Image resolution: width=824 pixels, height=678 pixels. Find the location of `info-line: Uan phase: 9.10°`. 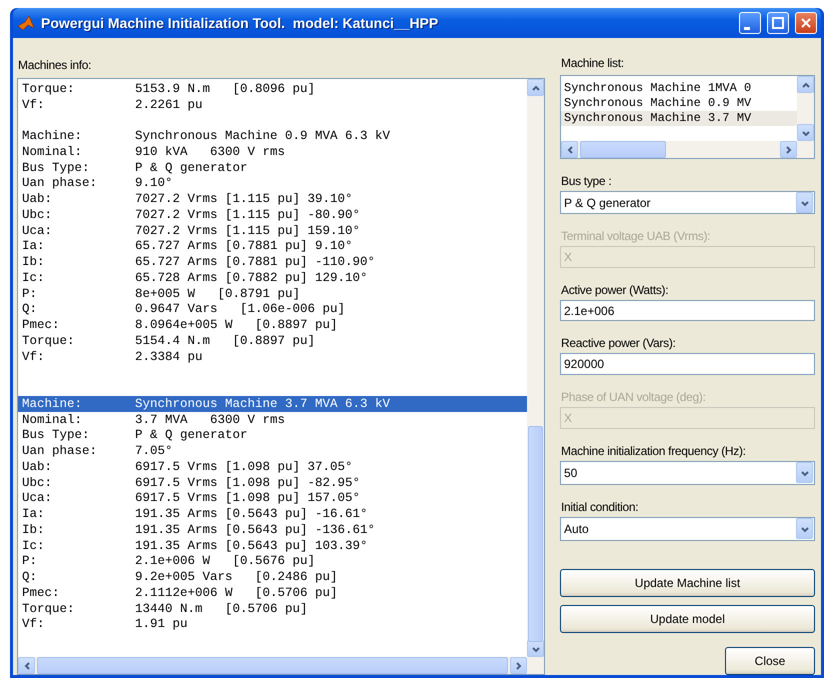

info-line: Uan phase: 9.10° is located at coordinates (272, 184).